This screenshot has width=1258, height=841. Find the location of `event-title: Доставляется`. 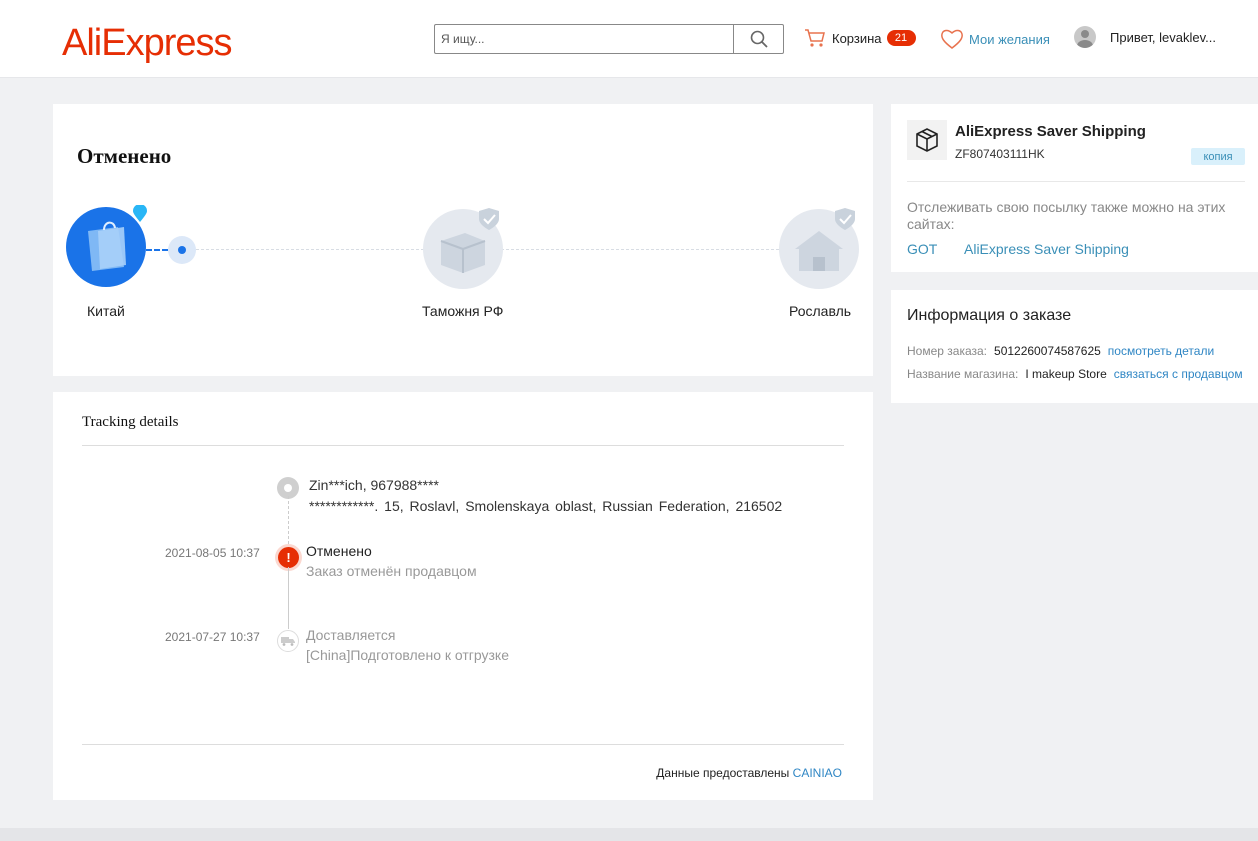

event-title: Доставляется is located at coordinates (351, 635).